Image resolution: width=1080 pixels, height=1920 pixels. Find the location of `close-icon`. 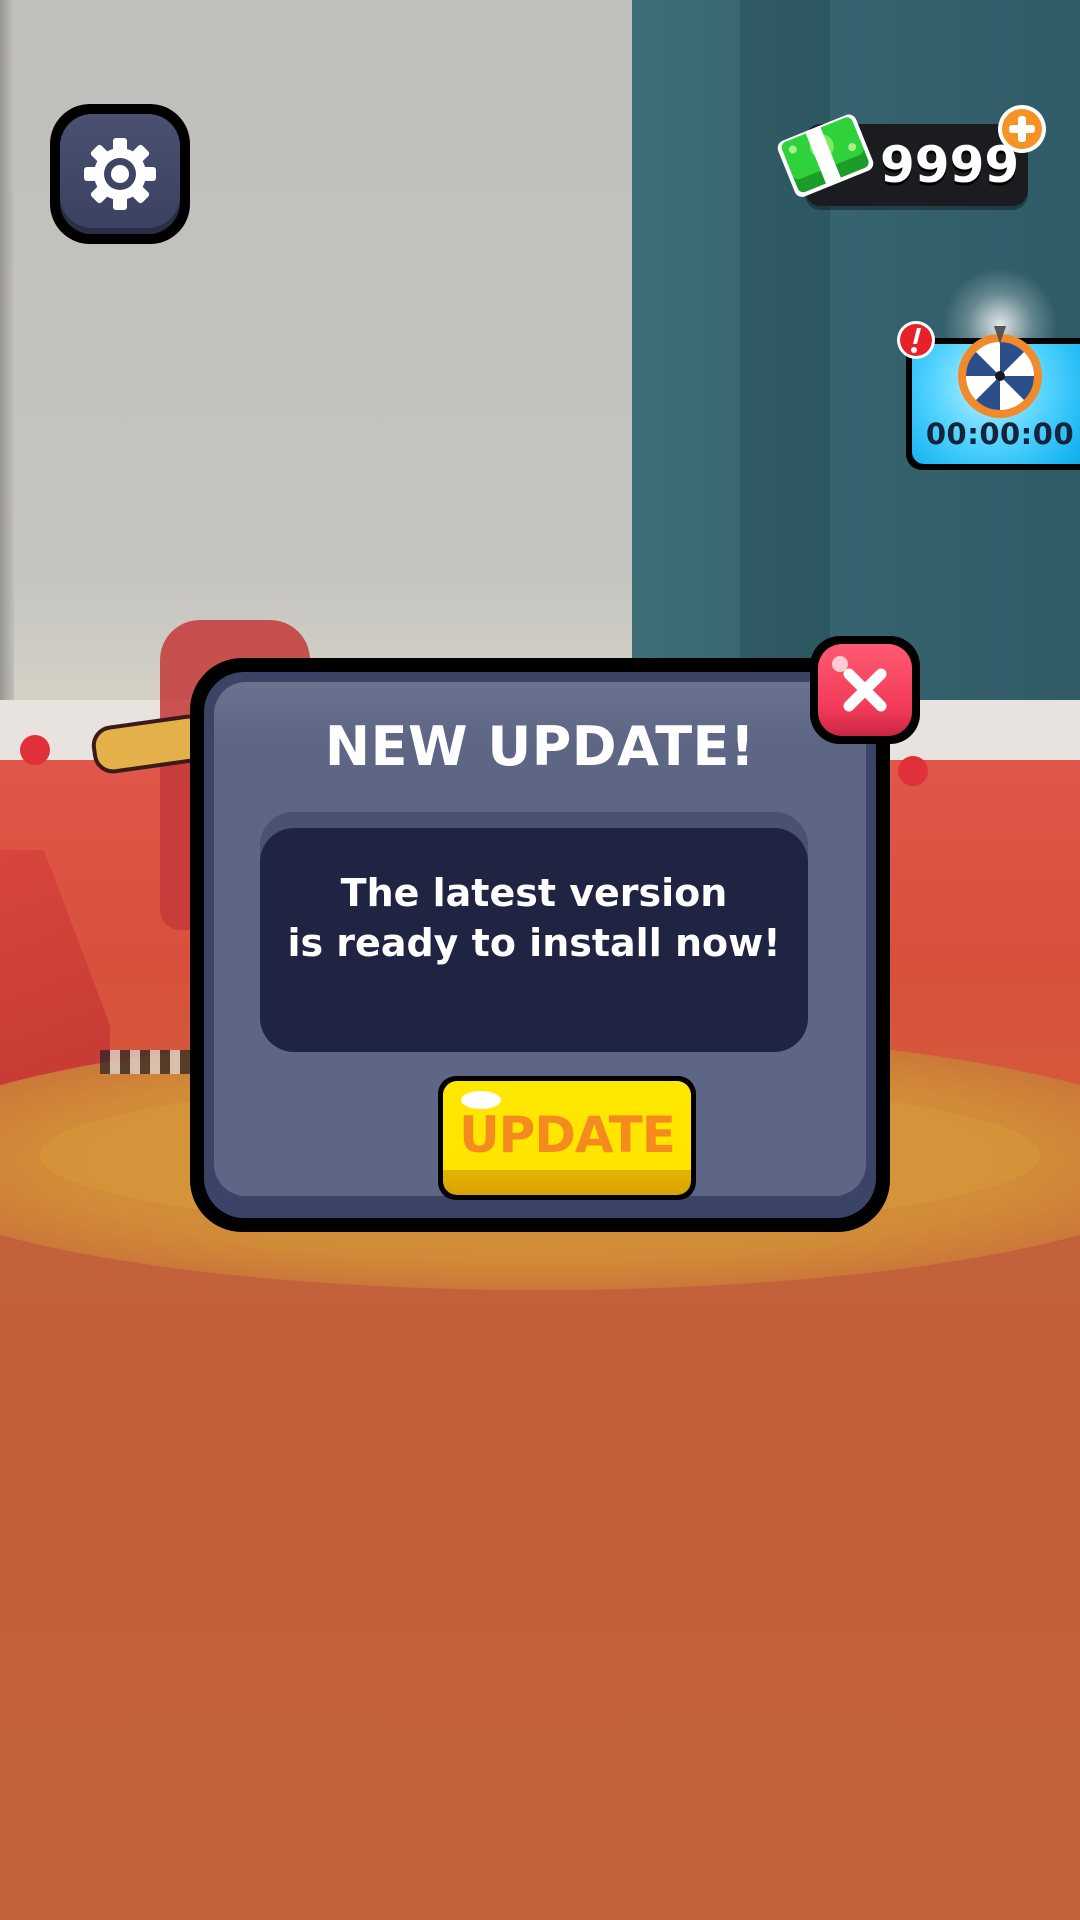

close-icon is located at coordinates (865, 690).